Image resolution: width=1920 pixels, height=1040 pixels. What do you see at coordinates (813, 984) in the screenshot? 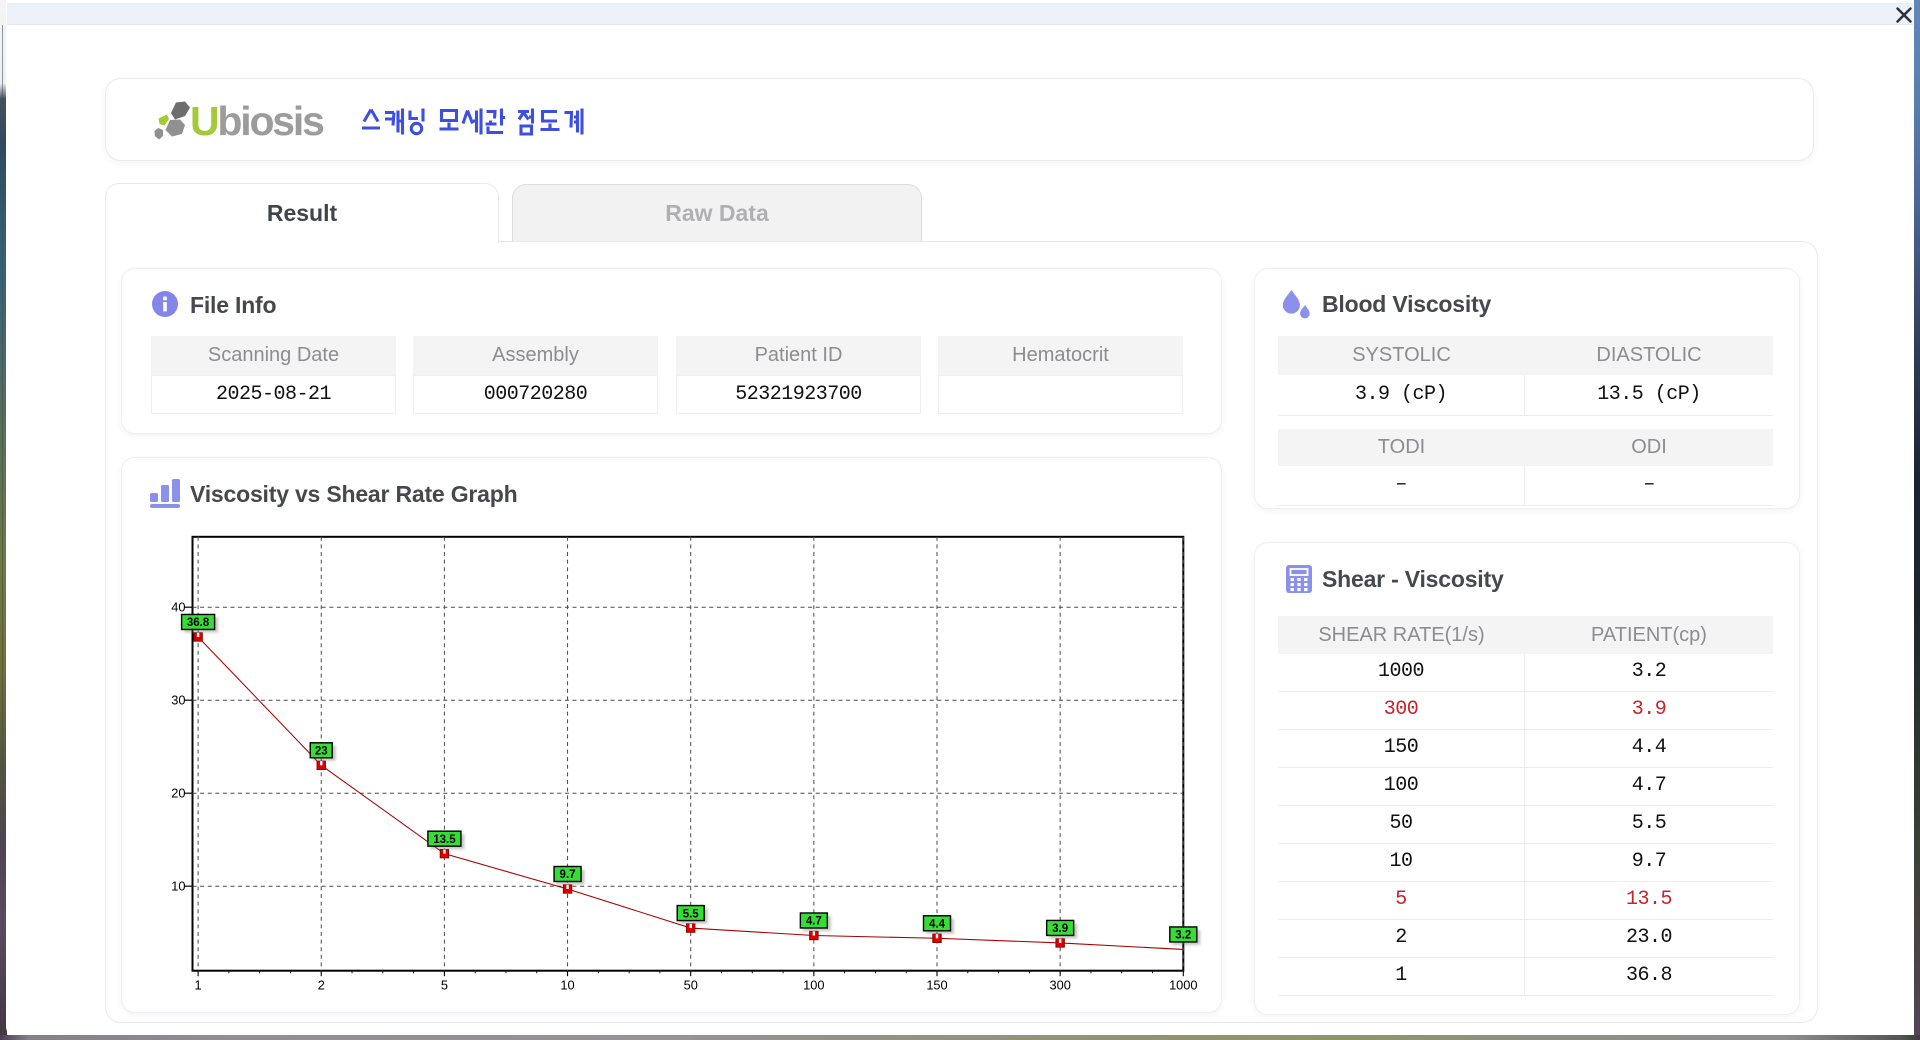
I see `svg-text: 100` at bounding box center [813, 984].